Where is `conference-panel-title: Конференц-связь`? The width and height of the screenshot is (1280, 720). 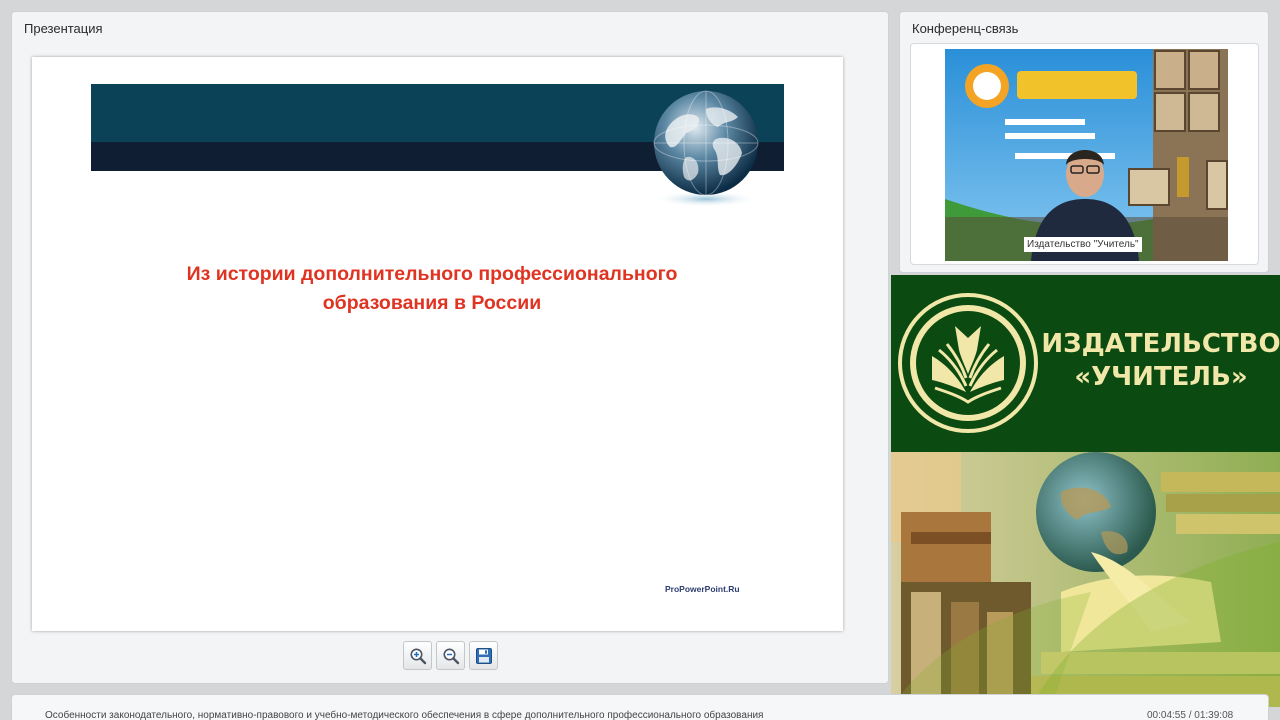
conference-panel-title: Конференц-связь is located at coordinates (965, 28).